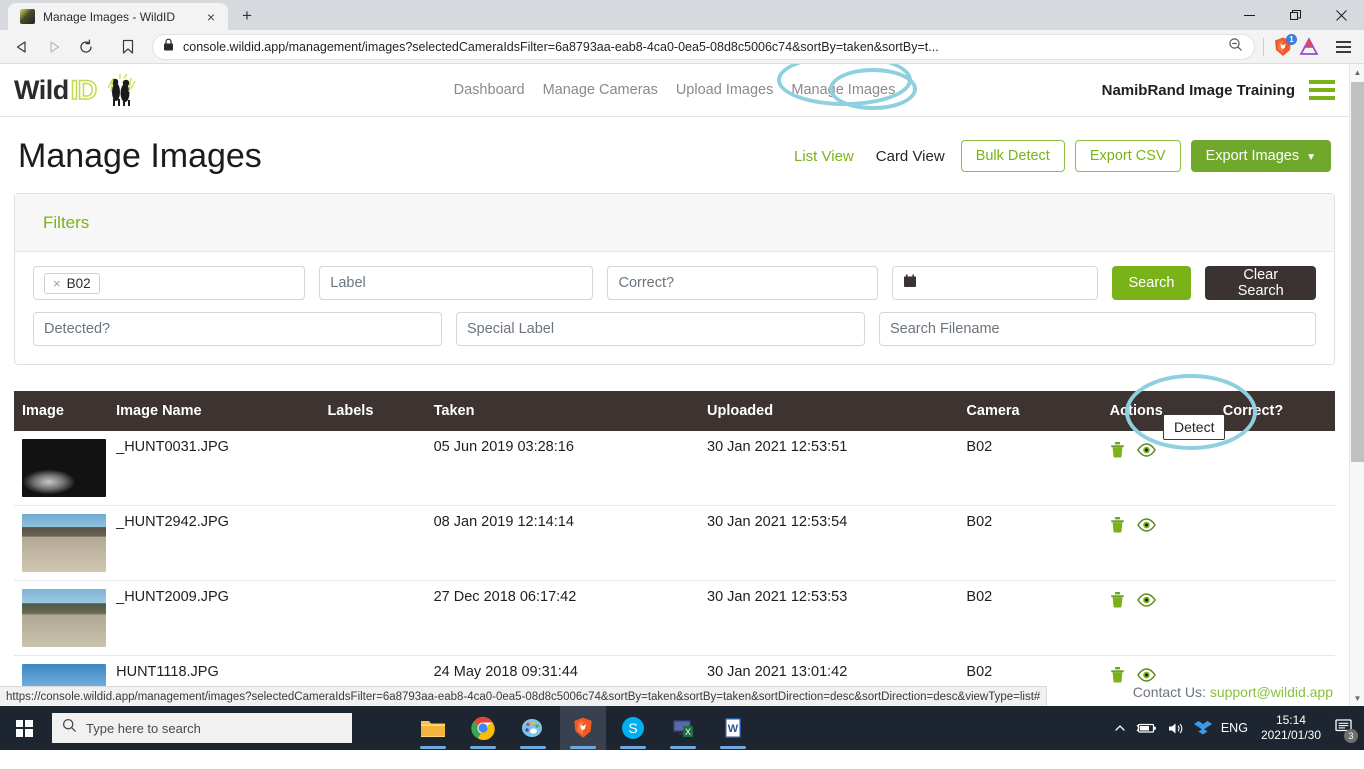 Image resolution: width=1364 pixels, height=769 pixels. What do you see at coordinates (688, 732) in the screenshot?
I see `svg-text: X` at bounding box center [688, 732].